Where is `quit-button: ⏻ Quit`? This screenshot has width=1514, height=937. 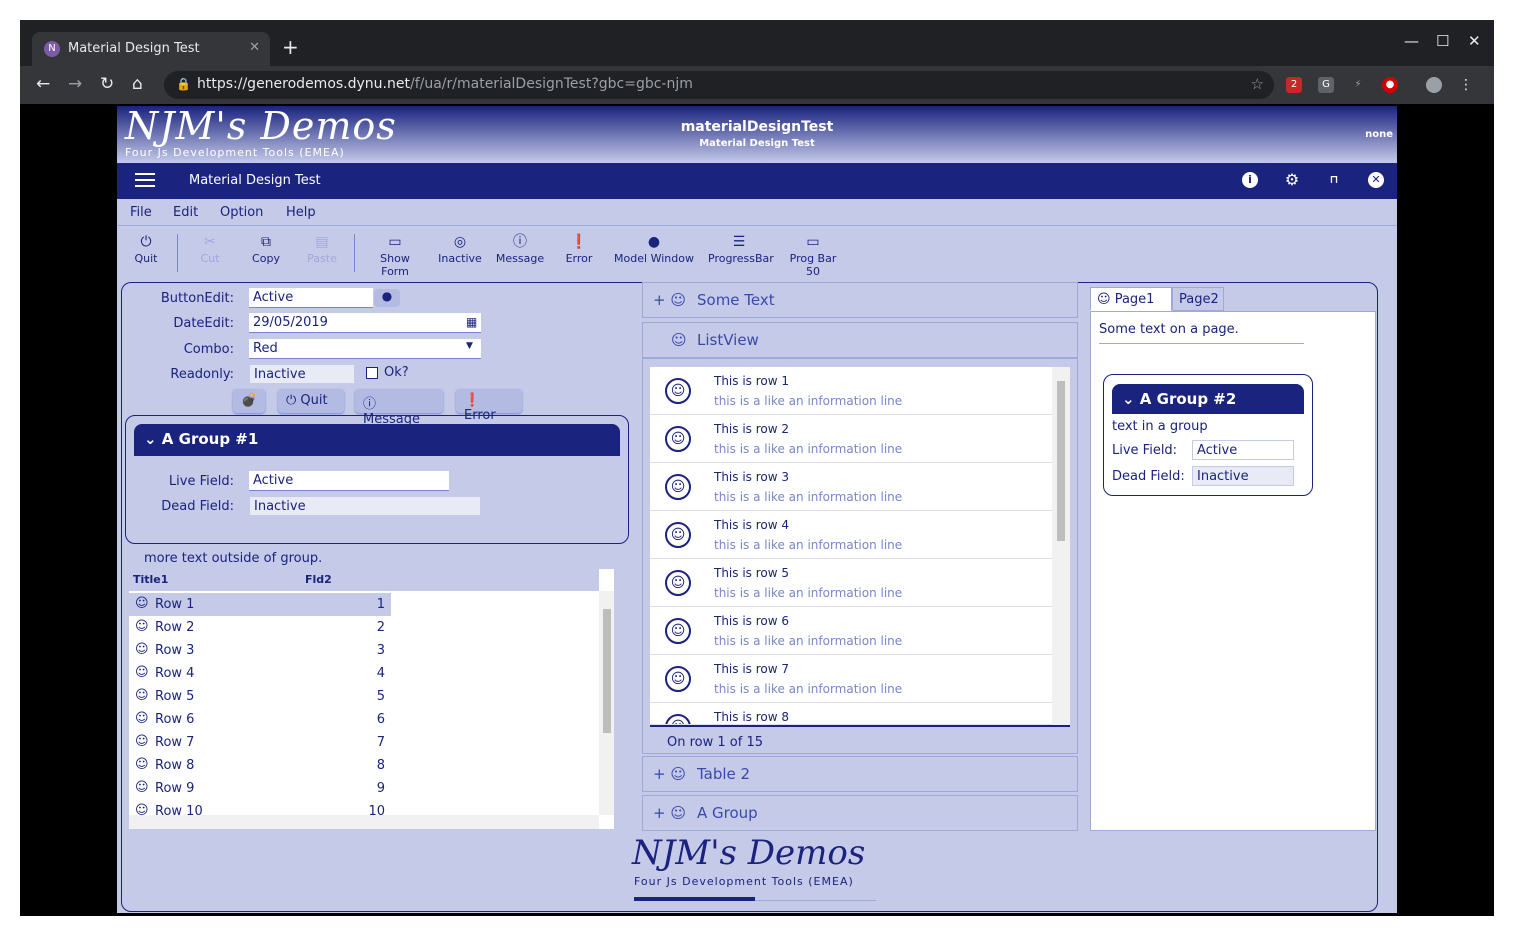 quit-button: ⏻ Quit is located at coordinates (311, 401).